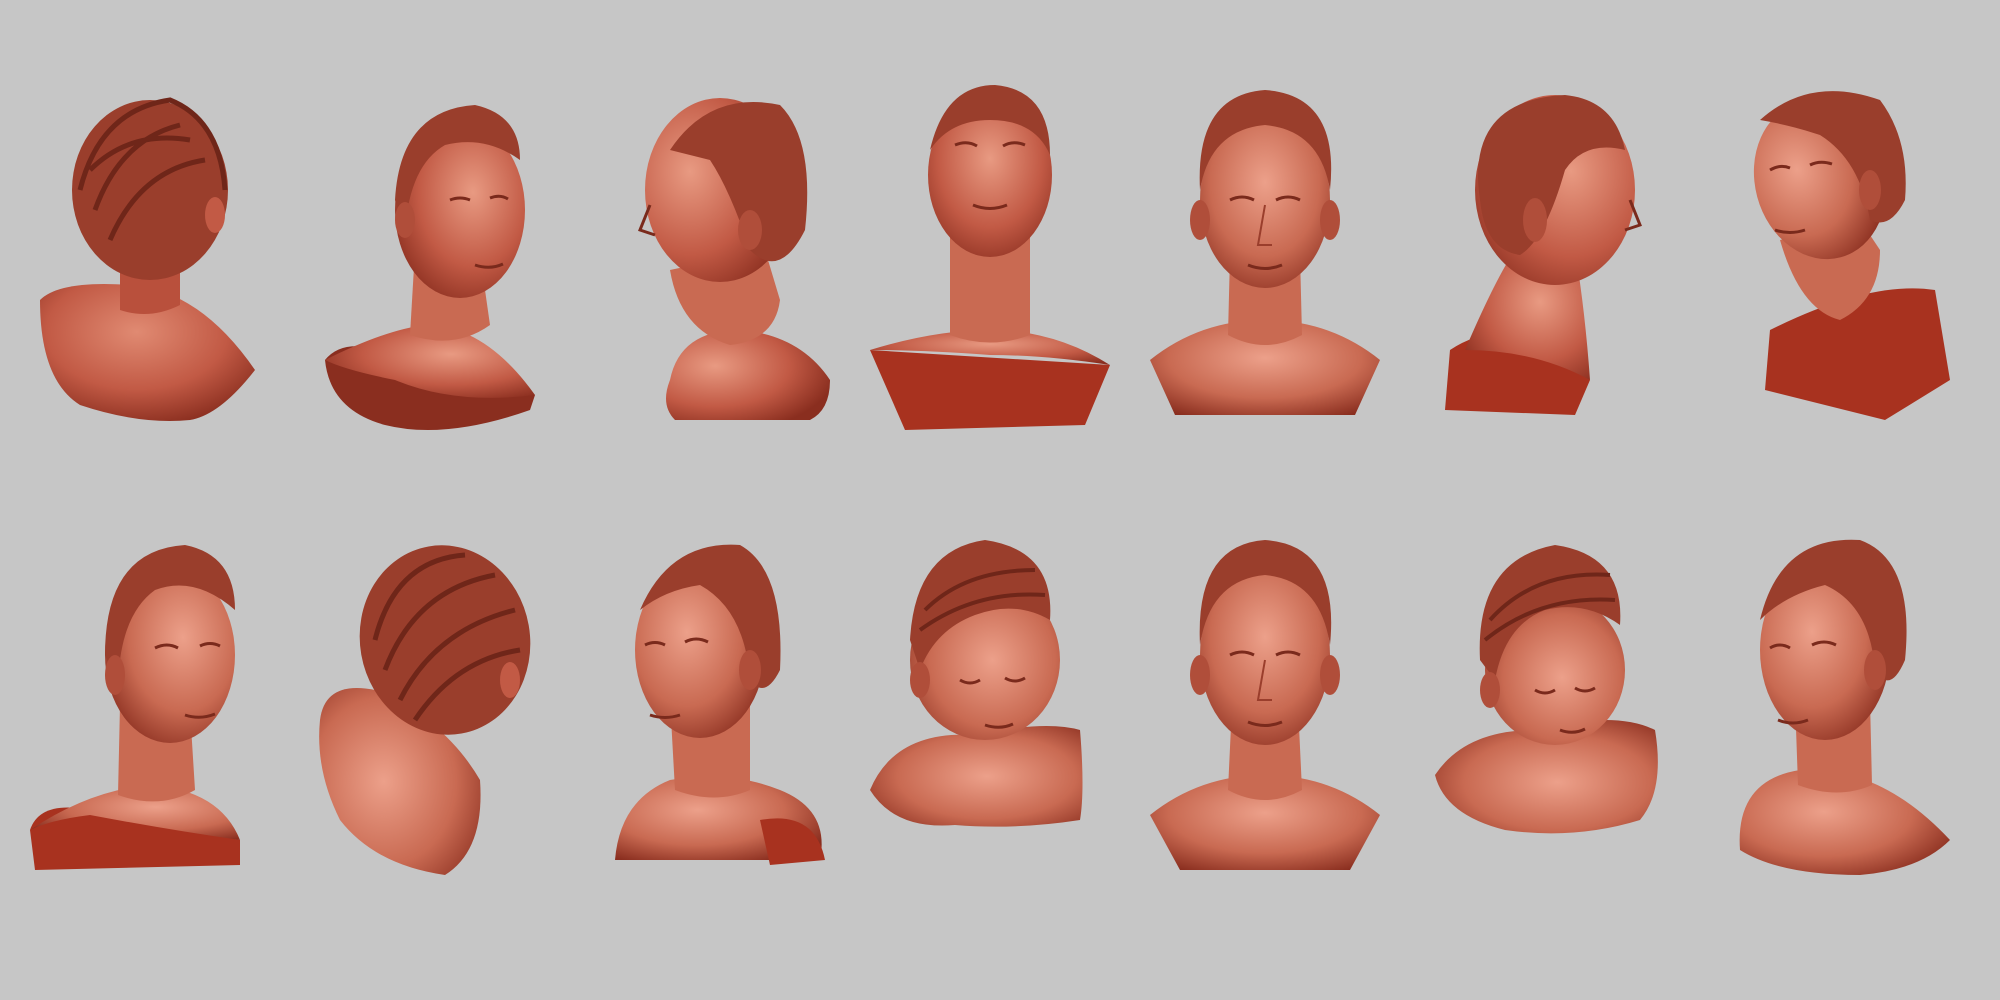 This screenshot has width=2000, height=1000. What do you see at coordinates (147, 259) in the screenshot?
I see `bust-back-view` at bounding box center [147, 259].